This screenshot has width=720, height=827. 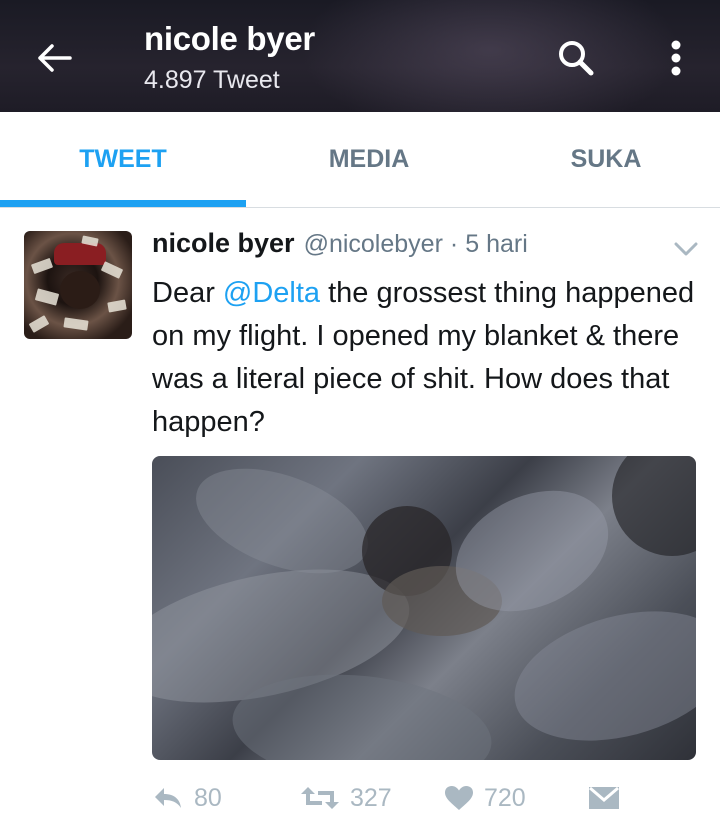 I want to click on profile-tabs: TWEET MEDIA SUKA, so click(x=360, y=160).